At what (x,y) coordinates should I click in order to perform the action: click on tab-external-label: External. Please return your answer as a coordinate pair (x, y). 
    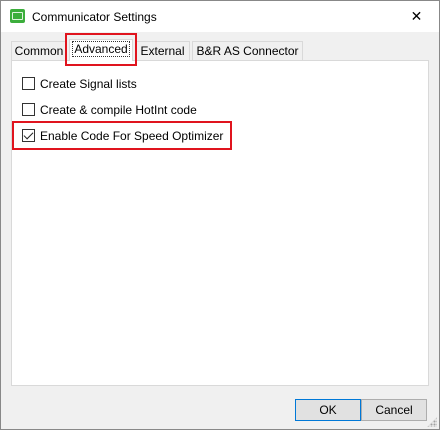
    Looking at the image, I should click on (162, 51).